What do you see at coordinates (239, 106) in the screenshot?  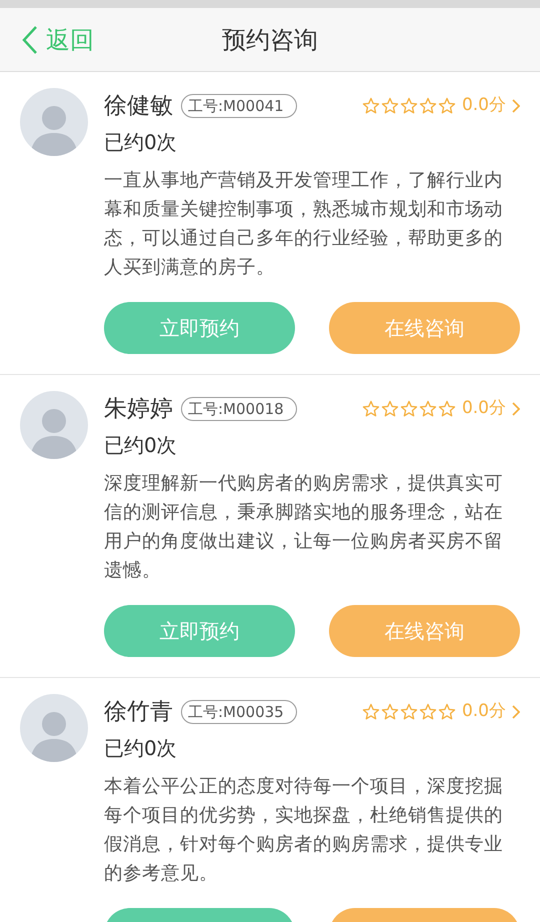 I see `employee-id-tag: 工号:M00041` at bounding box center [239, 106].